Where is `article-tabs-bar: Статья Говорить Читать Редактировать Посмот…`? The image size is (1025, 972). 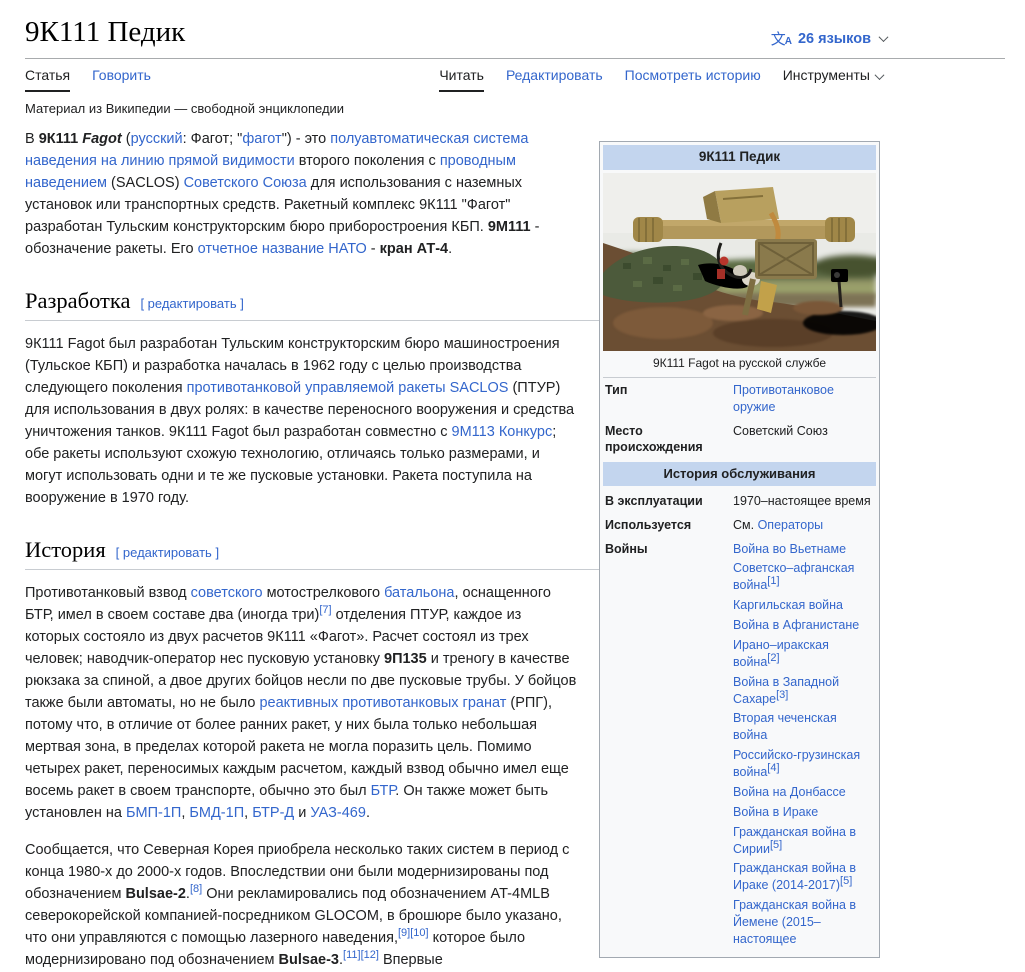 article-tabs-bar: Статья Говорить Читать Редактировать Посмот… is located at coordinates (515, 76).